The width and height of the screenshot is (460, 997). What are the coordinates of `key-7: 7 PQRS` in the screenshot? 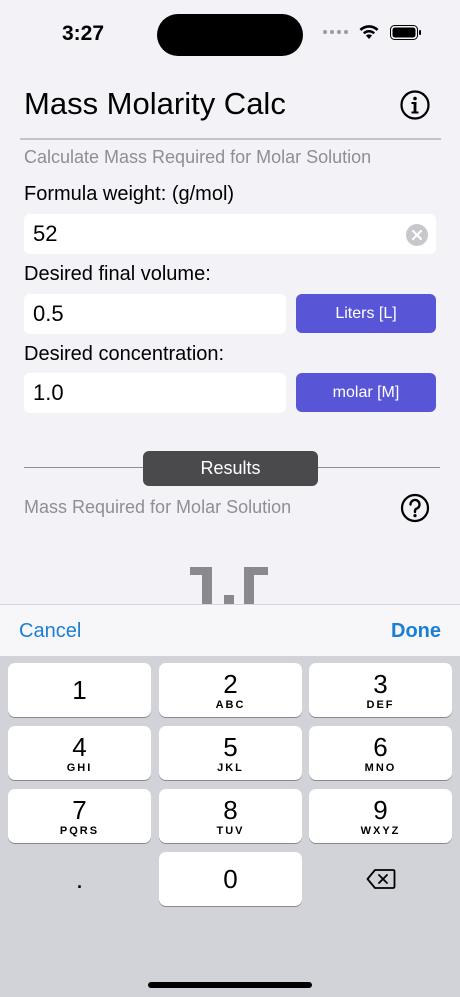 It's located at (79, 816).